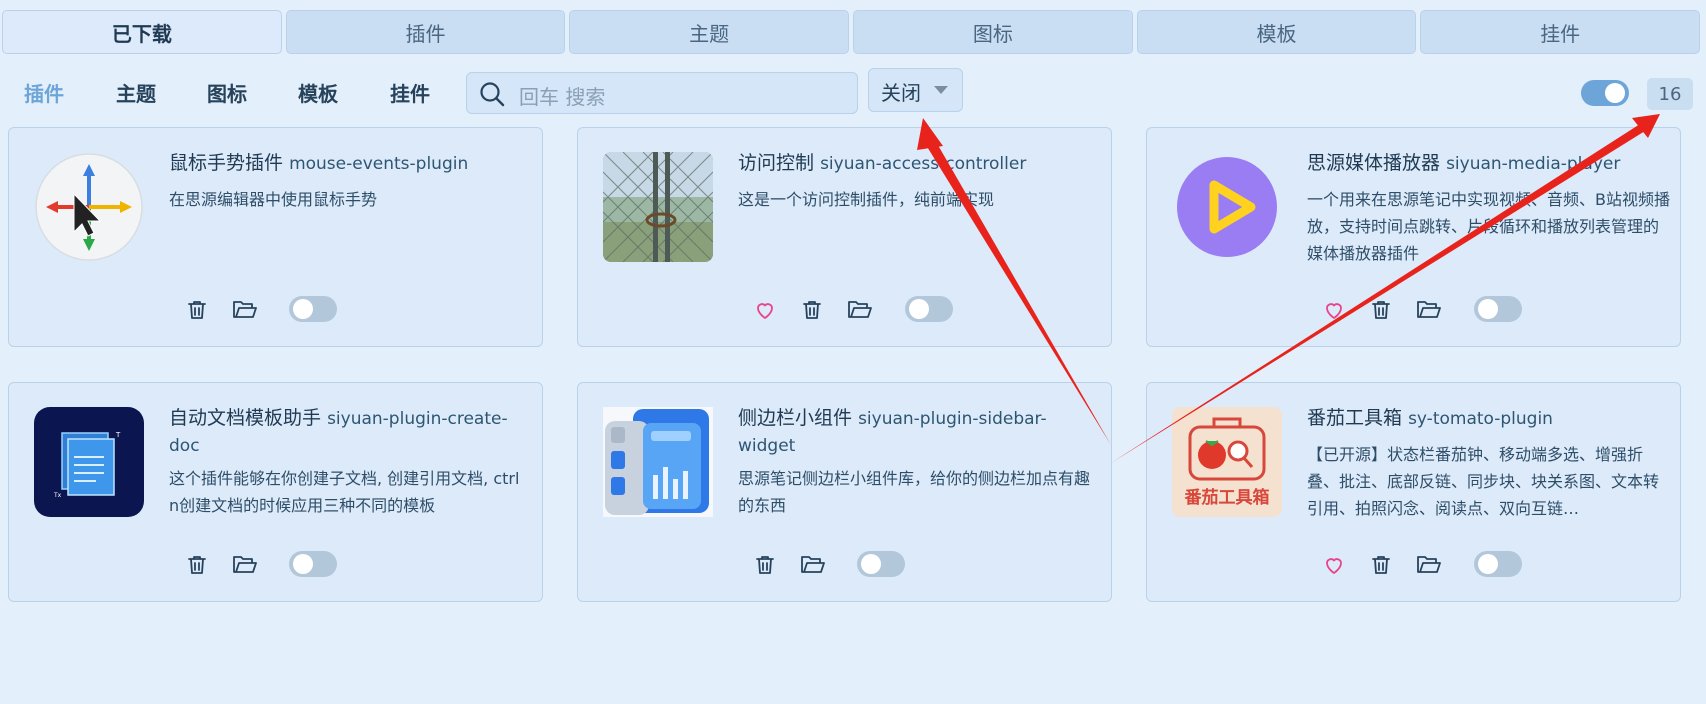 The height and width of the screenshot is (704, 1706). Describe the element at coordinates (1227, 497) in the screenshot. I see `icon-caption: 番茄工具箱` at that location.